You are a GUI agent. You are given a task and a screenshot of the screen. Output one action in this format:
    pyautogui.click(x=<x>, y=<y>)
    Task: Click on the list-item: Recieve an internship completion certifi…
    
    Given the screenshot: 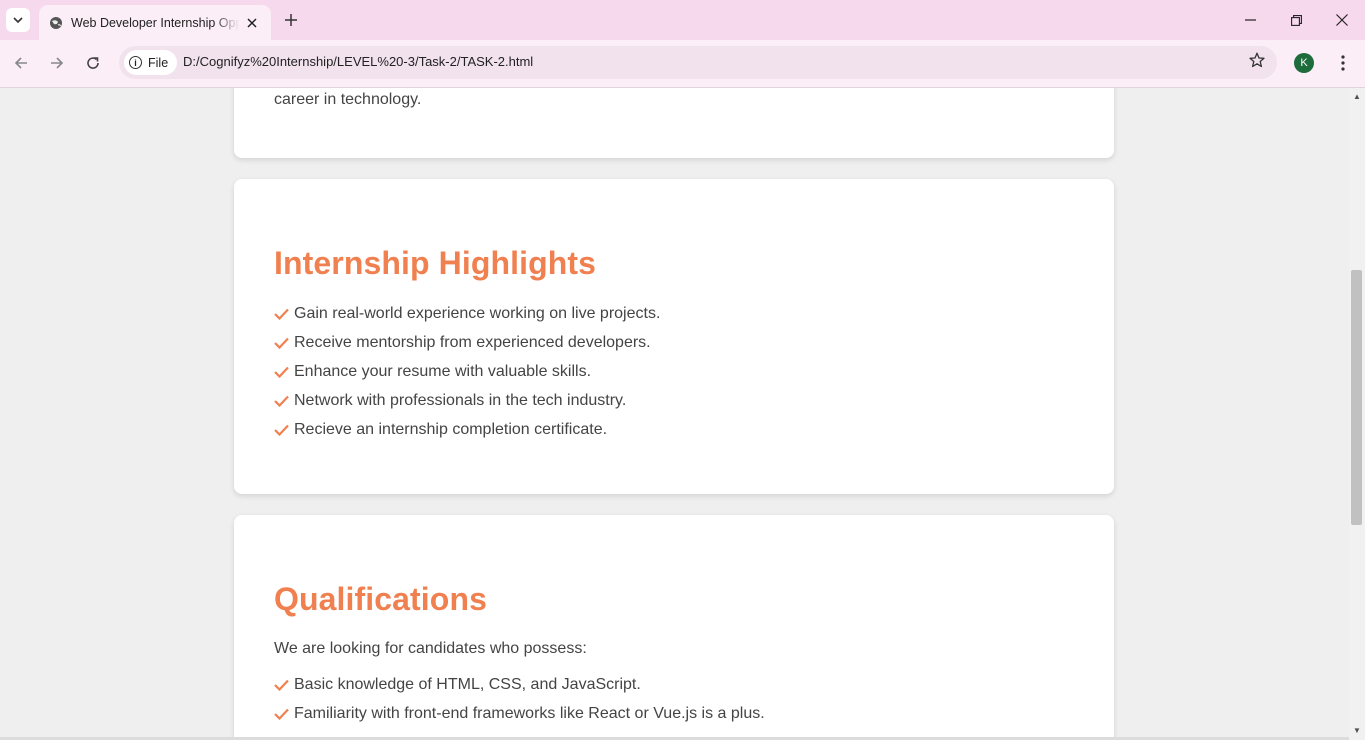 What is the action you would take?
    pyautogui.click(x=467, y=429)
    